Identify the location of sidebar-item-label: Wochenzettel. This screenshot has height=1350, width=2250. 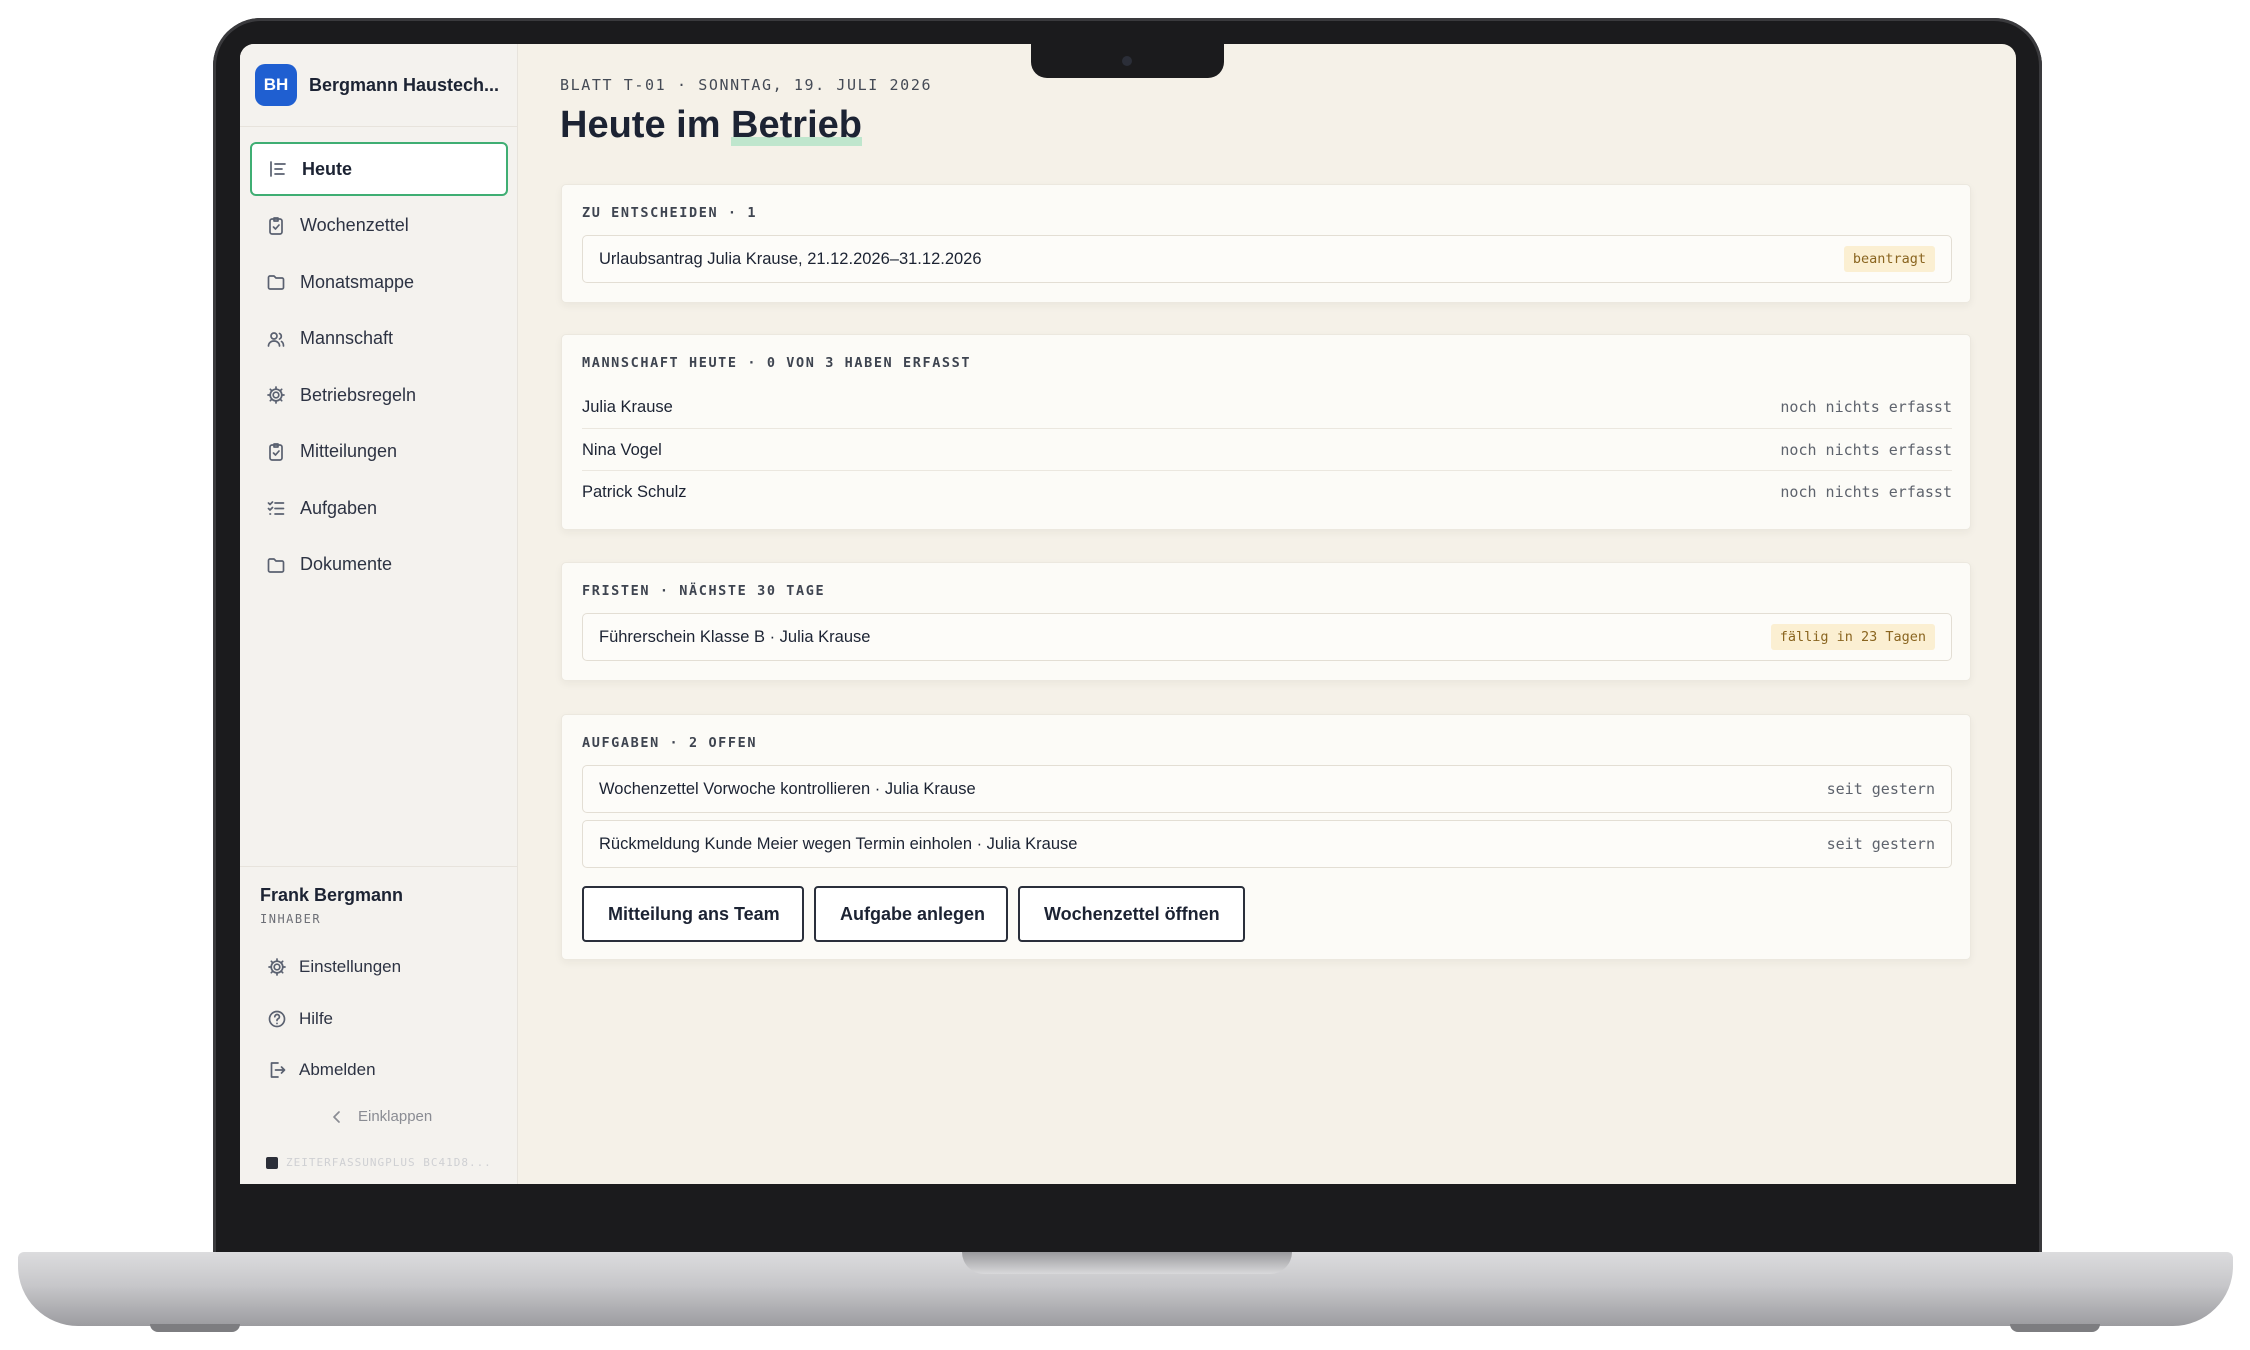
(354, 225).